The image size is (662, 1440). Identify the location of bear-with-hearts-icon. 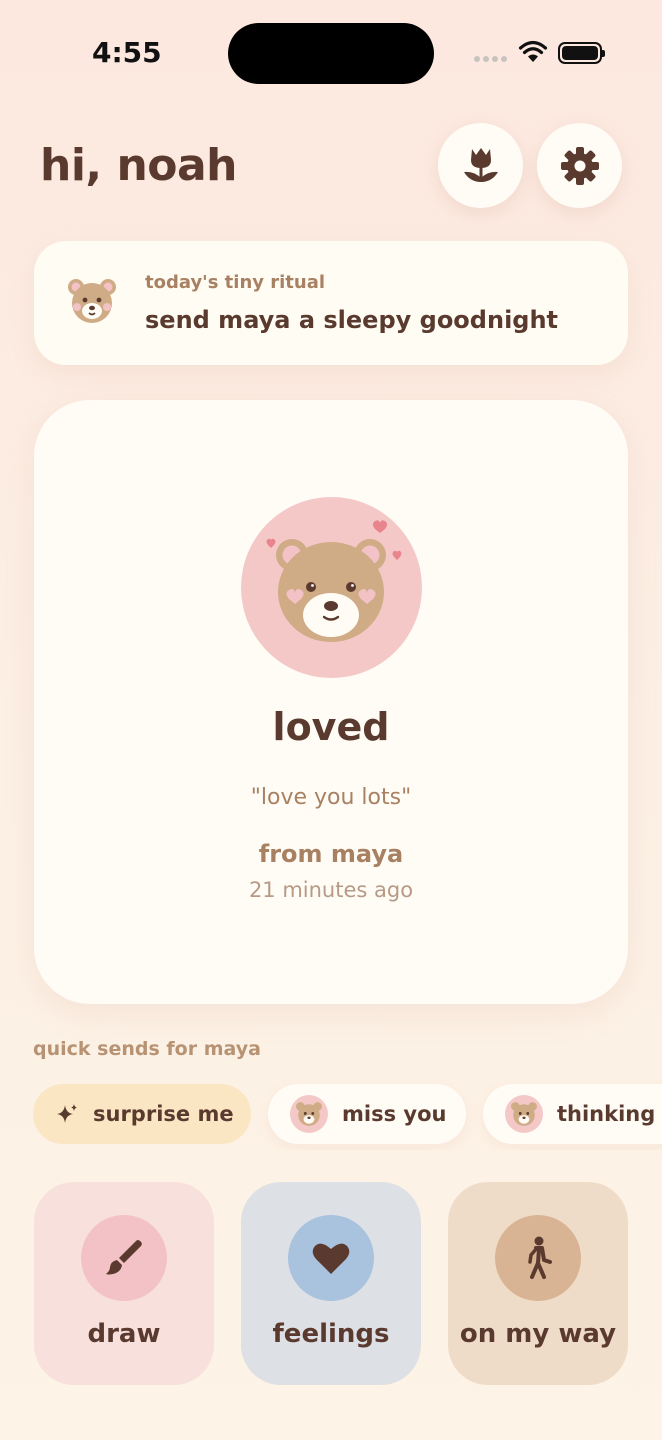
(334, 581).